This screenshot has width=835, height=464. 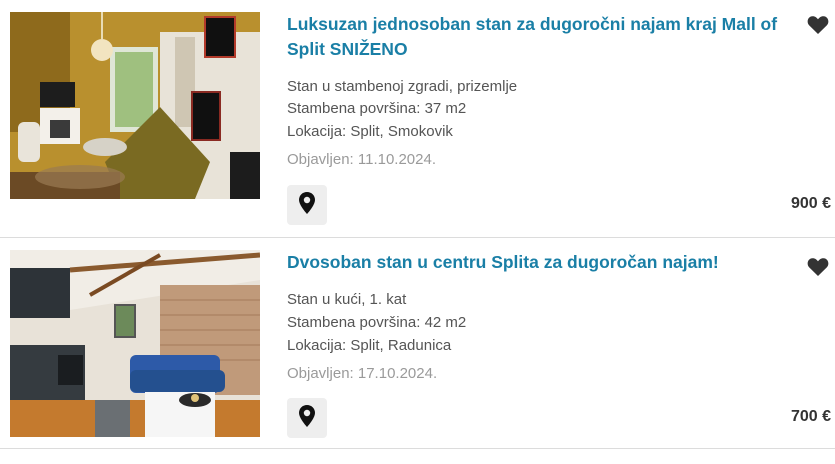 What do you see at coordinates (377, 108) in the screenshot?
I see `listing-area: Stambena površina: 37 m2` at bounding box center [377, 108].